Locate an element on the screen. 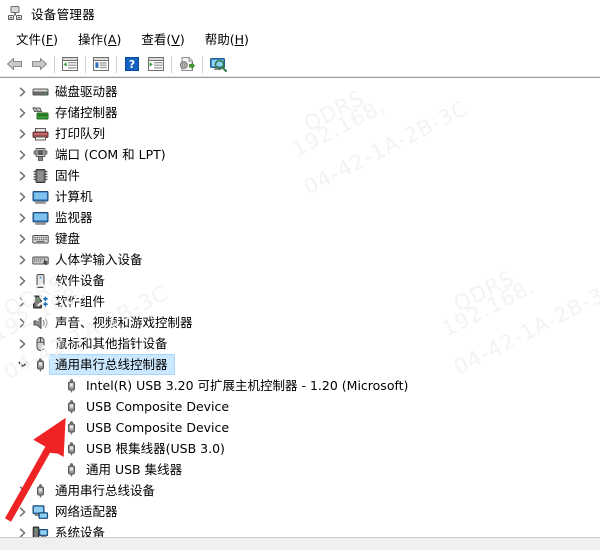 The width and height of the screenshot is (600, 550). back-arrow-icon is located at coordinates (15, 64).